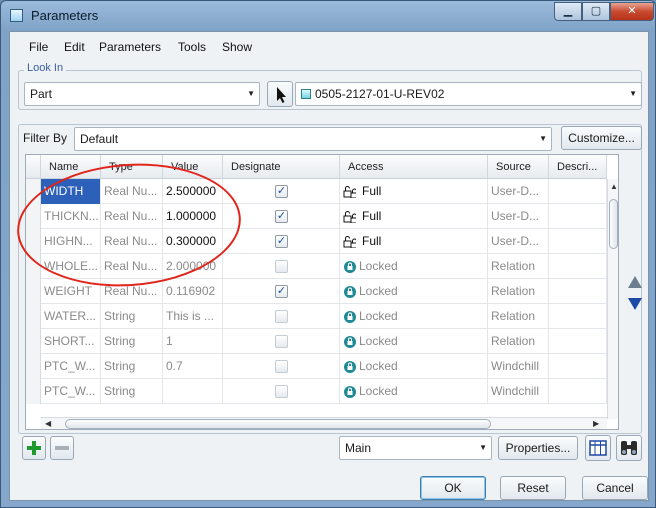  What do you see at coordinates (316, 241) in the screenshot?
I see `table-row: HIGHN... Real Nu... 0.300000 User-D... ✓ Full` at bounding box center [316, 241].